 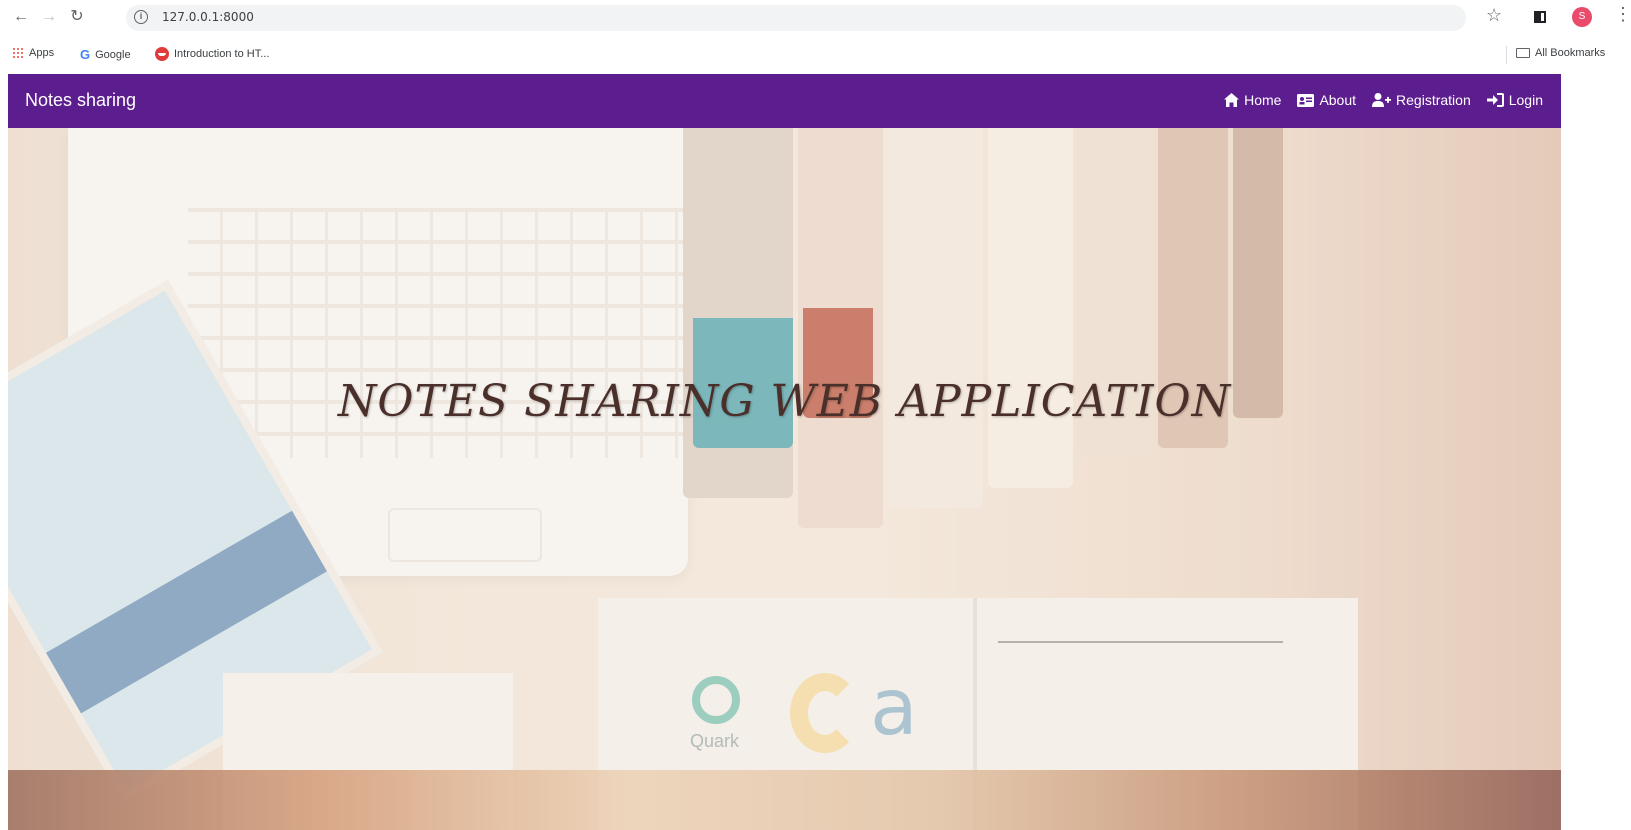 What do you see at coordinates (1306, 100) in the screenshot?
I see `id-card-icon` at bounding box center [1306, 100].